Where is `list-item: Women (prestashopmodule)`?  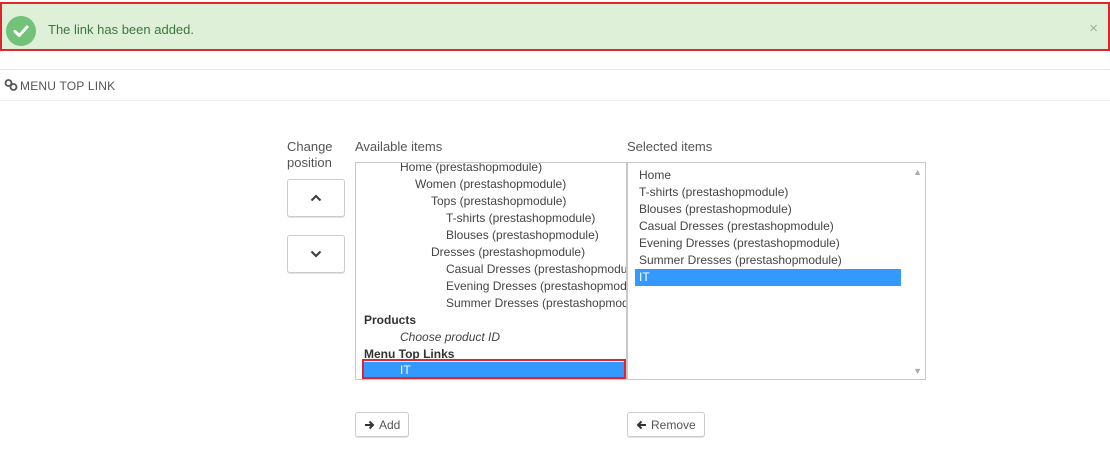
list-item: Women (prestashopmodule) is located at coordinates (490, 184).